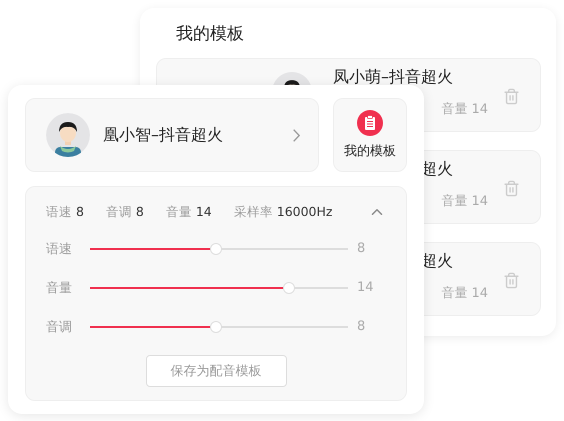 This screenshot has height=421, width=564. Describe the element at coordinates (125, 212) in the screenshot. I see `param-summary: 音调 8` at that location.